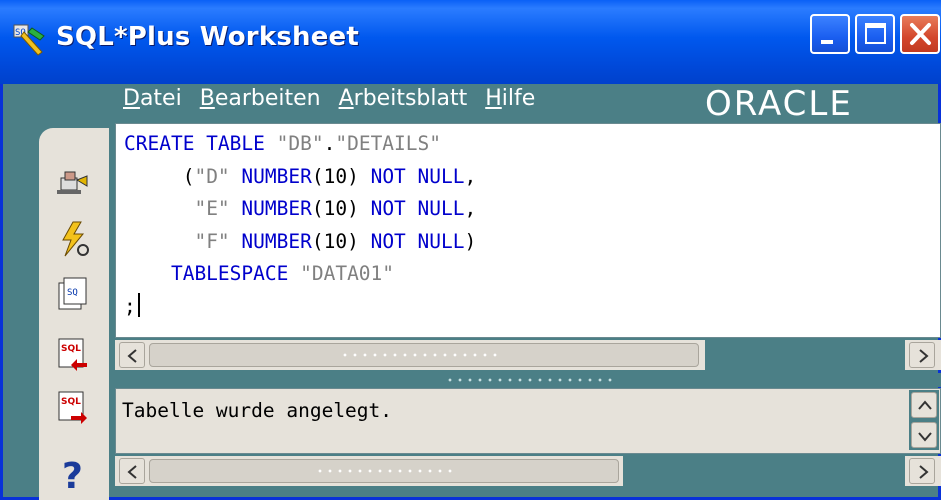 The width and height of the screenshot is (941, 500). I want to click on sqlplus-app-icon: SQ, so click(30, 40).